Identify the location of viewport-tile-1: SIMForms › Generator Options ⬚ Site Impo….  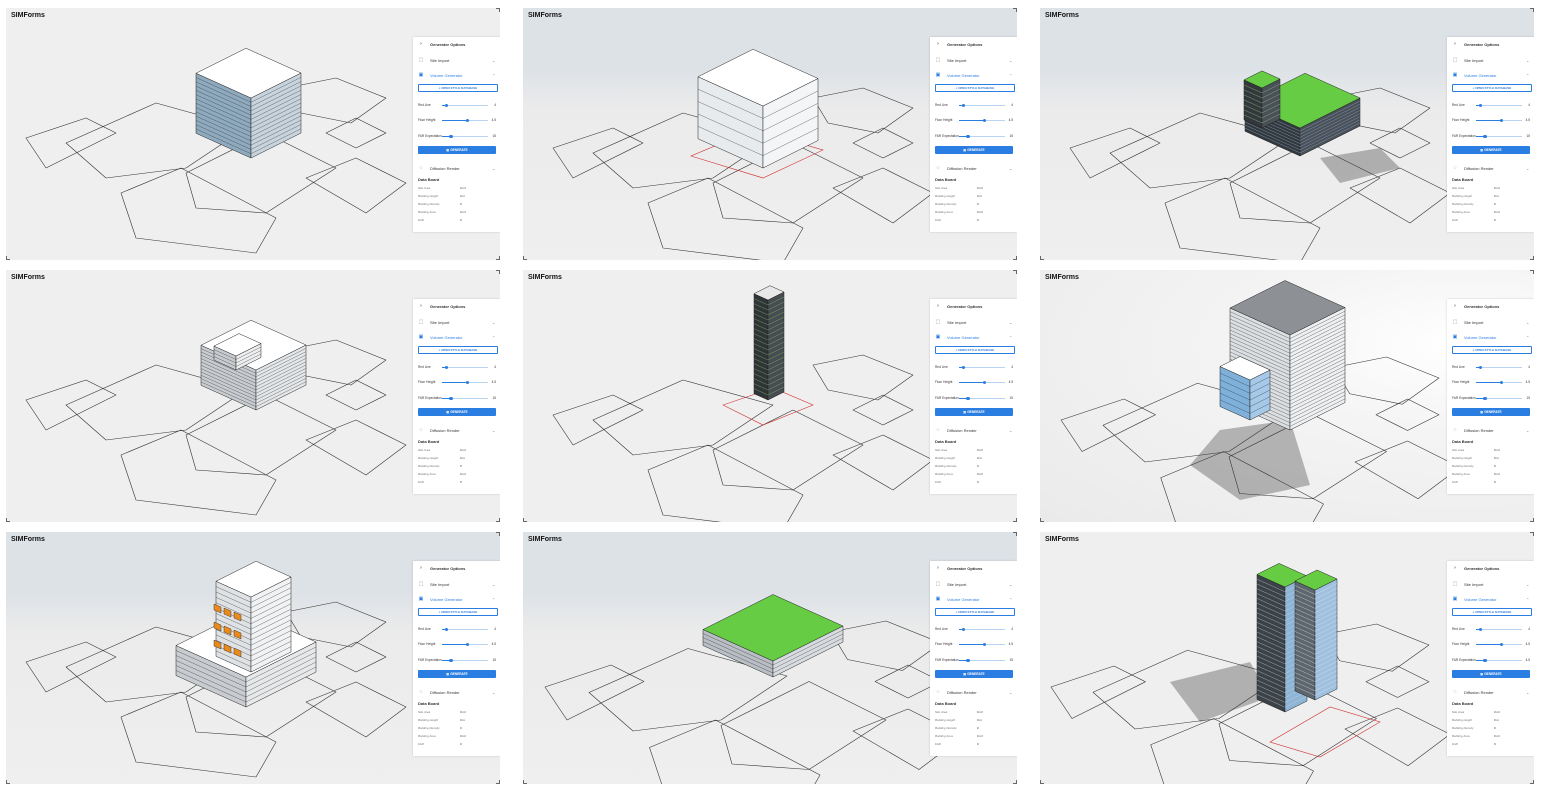
(253, 134).